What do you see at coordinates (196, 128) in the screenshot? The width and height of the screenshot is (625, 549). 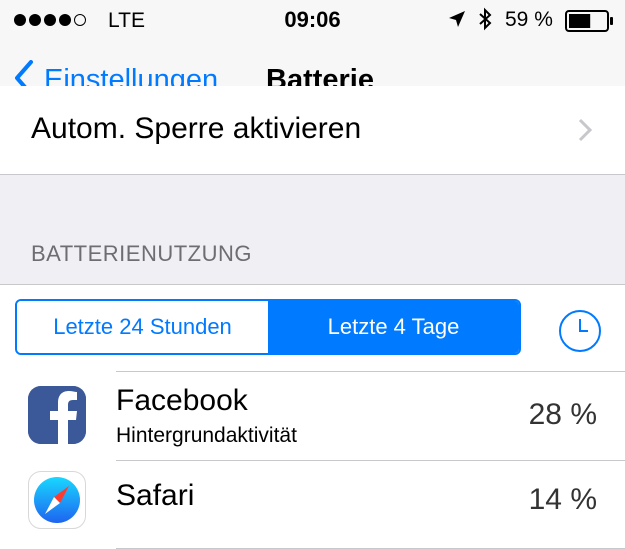 I see `auto-lock-label: Autom. Sperre aktivieren` at bounding box center [196, 128].